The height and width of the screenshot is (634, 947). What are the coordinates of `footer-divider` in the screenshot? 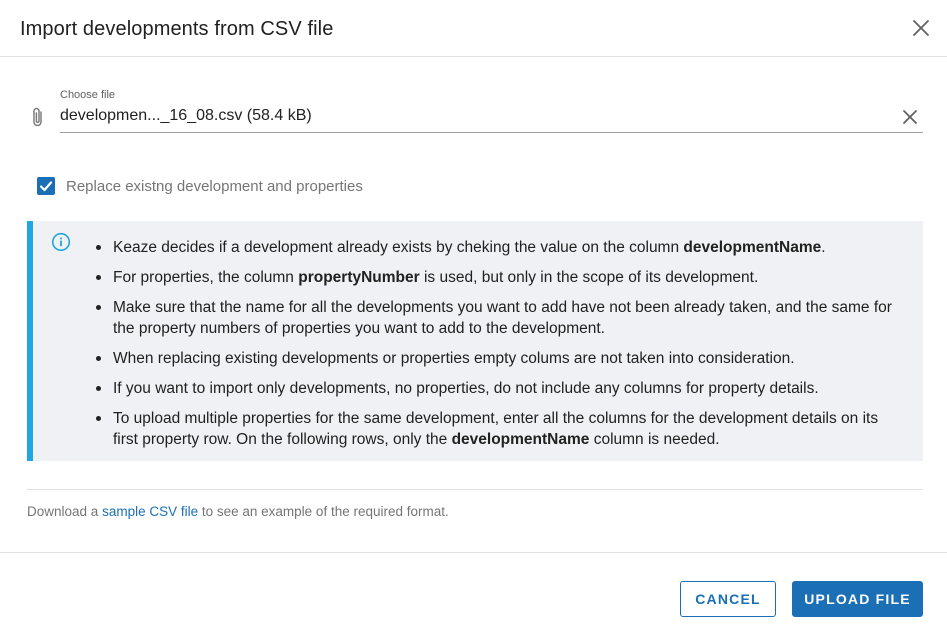 It's located at (473, 552).